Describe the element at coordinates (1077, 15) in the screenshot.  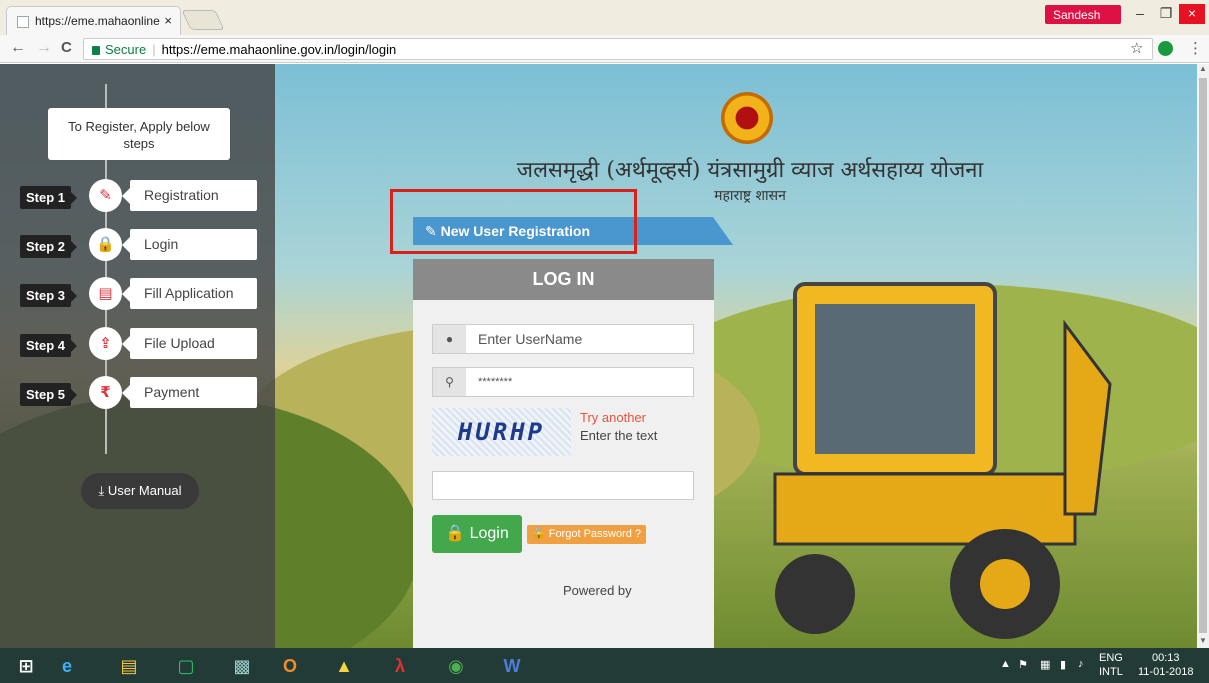
I see `profile-name: Sandesh` at that location.